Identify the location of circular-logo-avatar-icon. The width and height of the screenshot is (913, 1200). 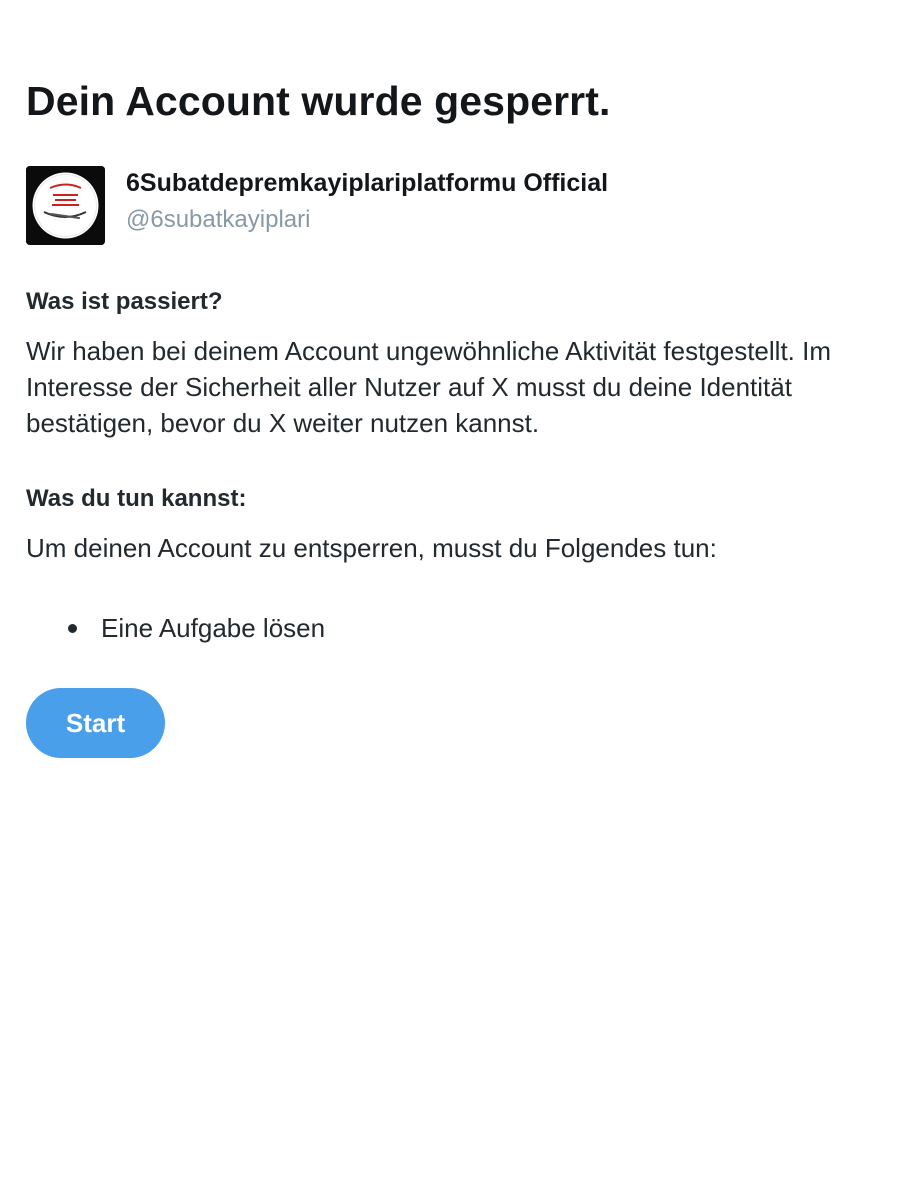
(65, 205).